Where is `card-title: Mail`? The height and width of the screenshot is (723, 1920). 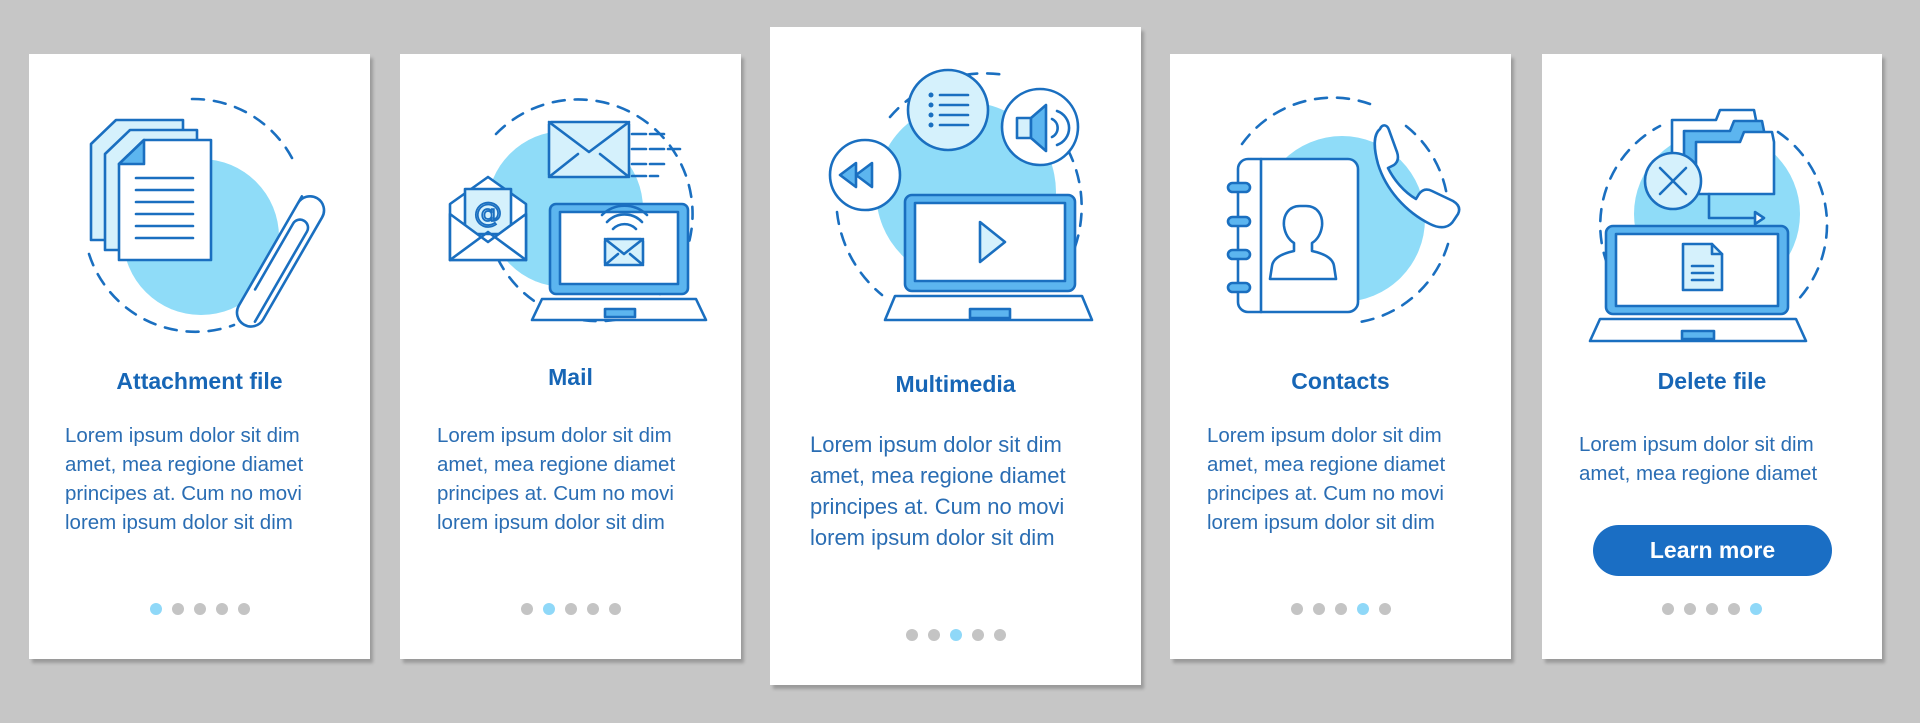
card-title: Mail is located at coordinates (570, 377).